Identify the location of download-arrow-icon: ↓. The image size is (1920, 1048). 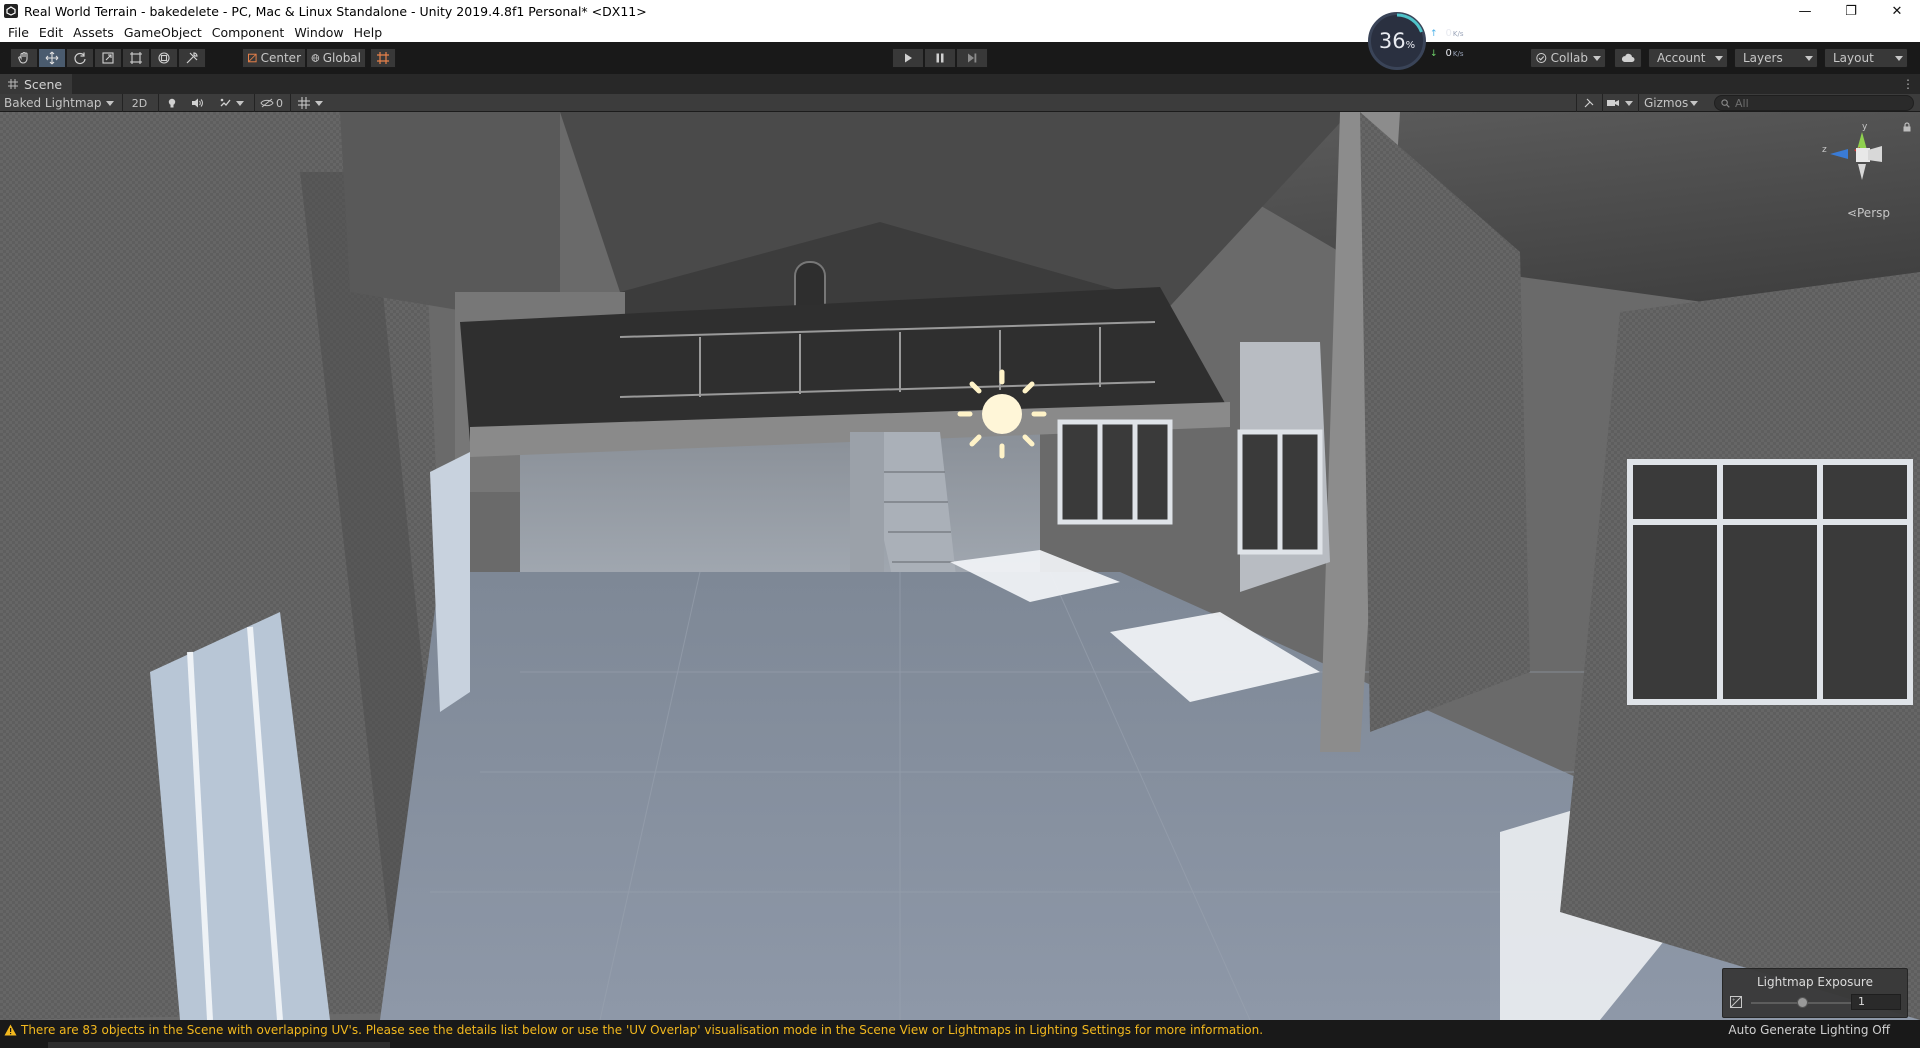
(1434, 53).